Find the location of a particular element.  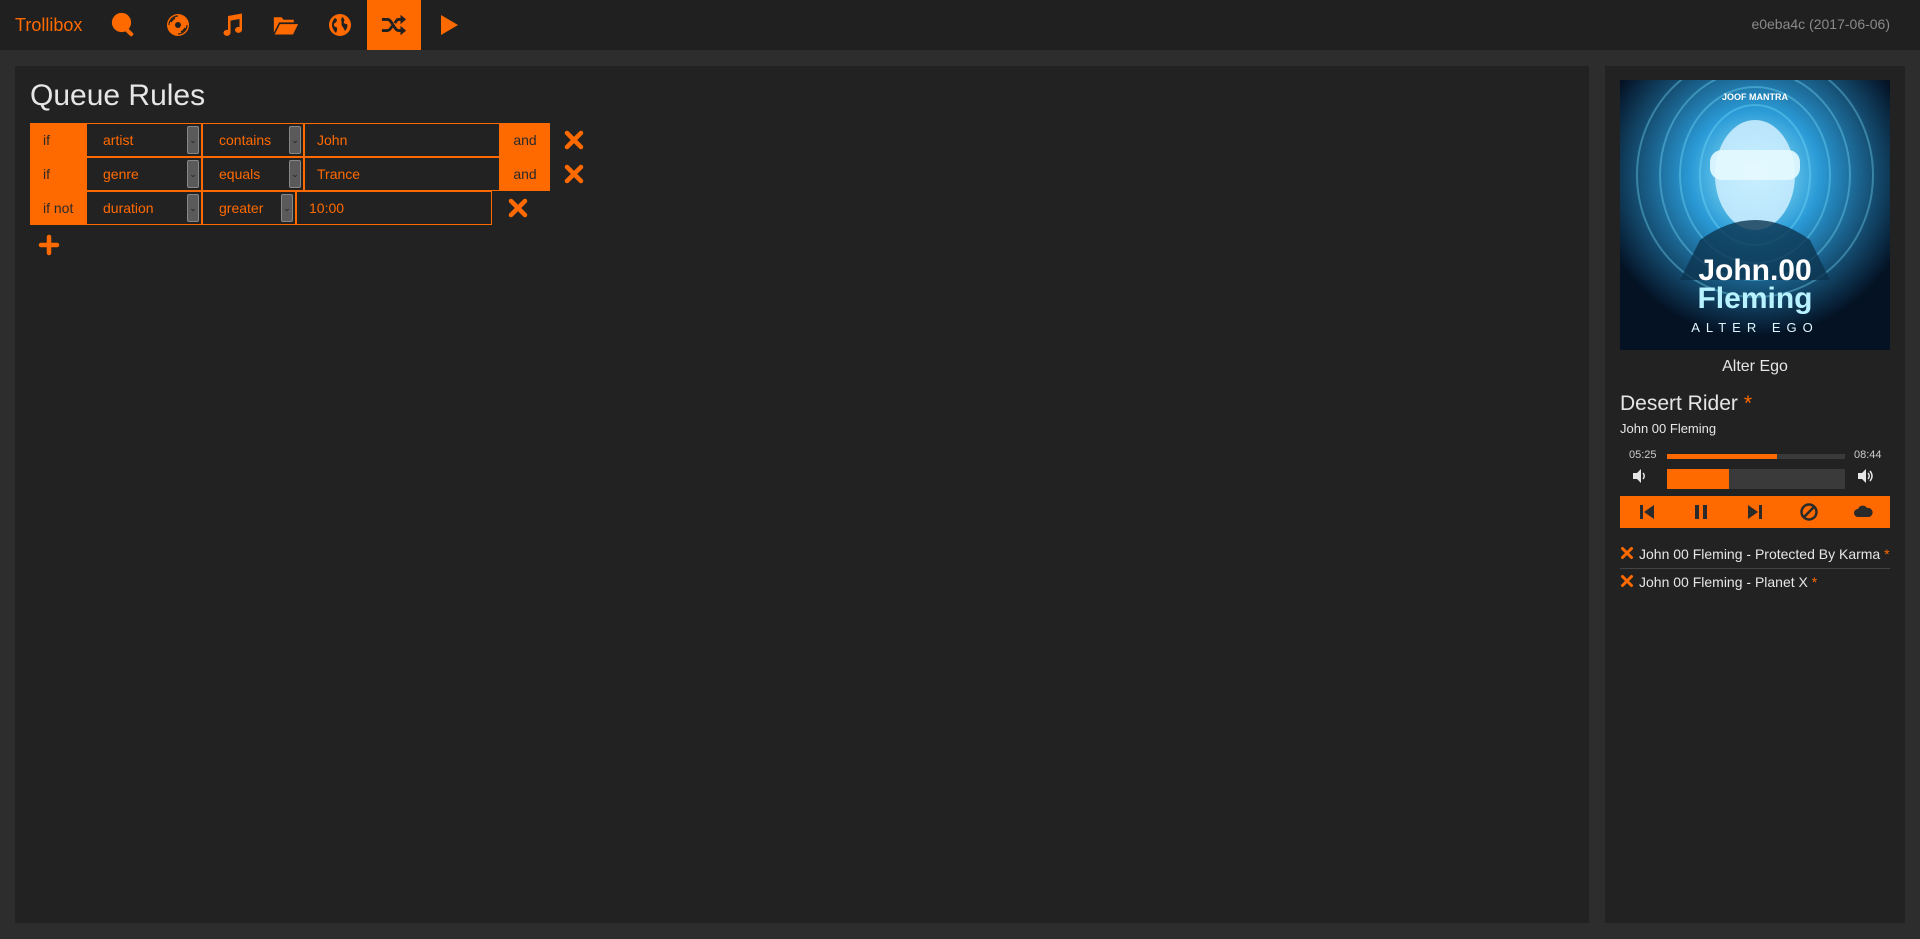

rule-attribute-select: duration ⌄ is located at coordinates (144, 208).